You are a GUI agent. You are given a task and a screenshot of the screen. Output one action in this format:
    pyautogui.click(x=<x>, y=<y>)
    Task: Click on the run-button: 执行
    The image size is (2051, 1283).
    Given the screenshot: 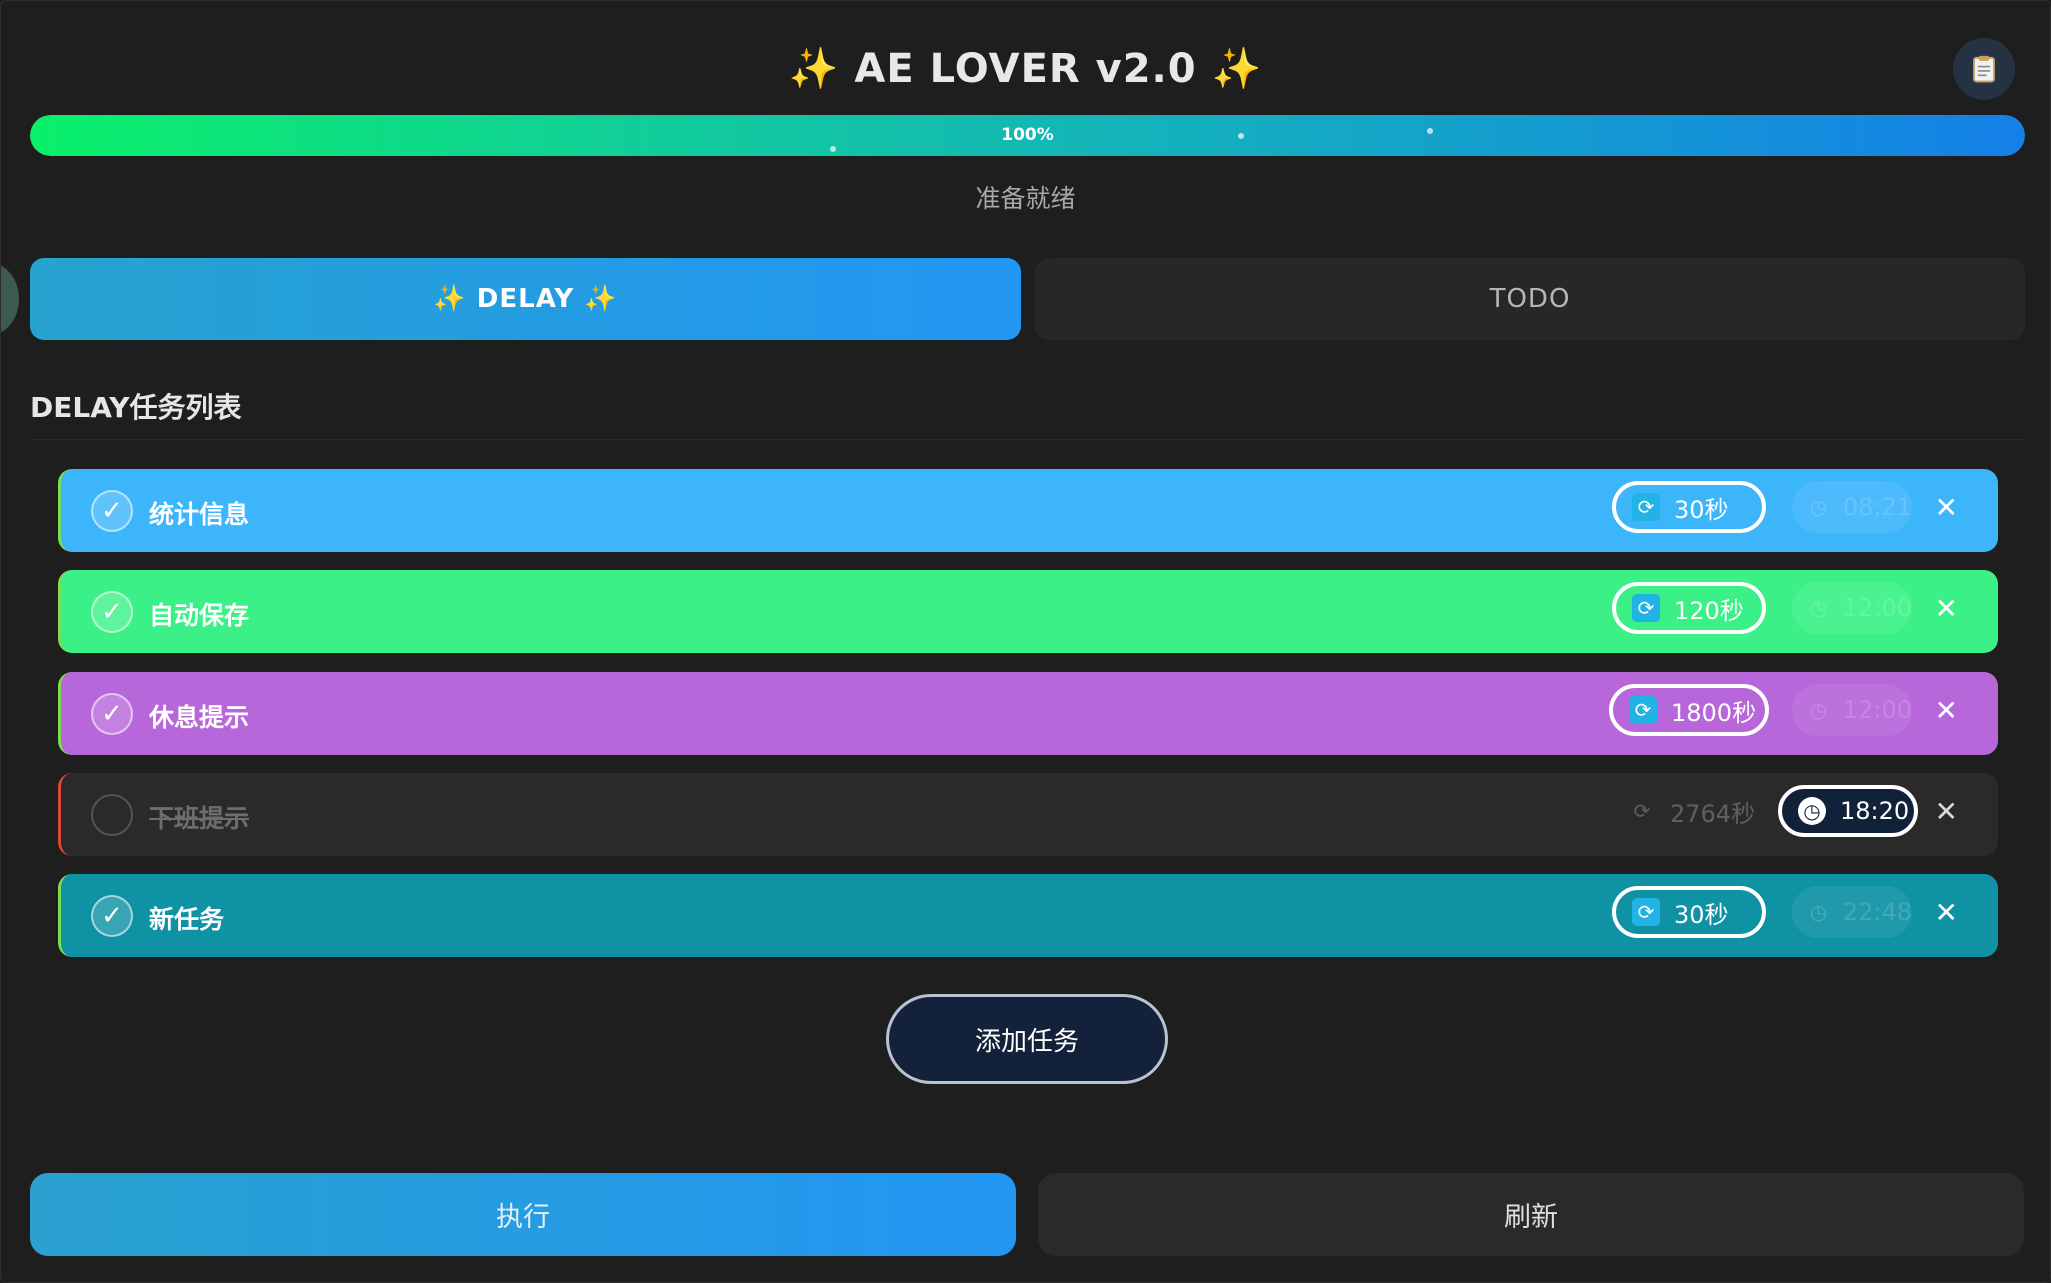 What is the action you would take?
    pyautogui.click(x=523, y=1214)
    